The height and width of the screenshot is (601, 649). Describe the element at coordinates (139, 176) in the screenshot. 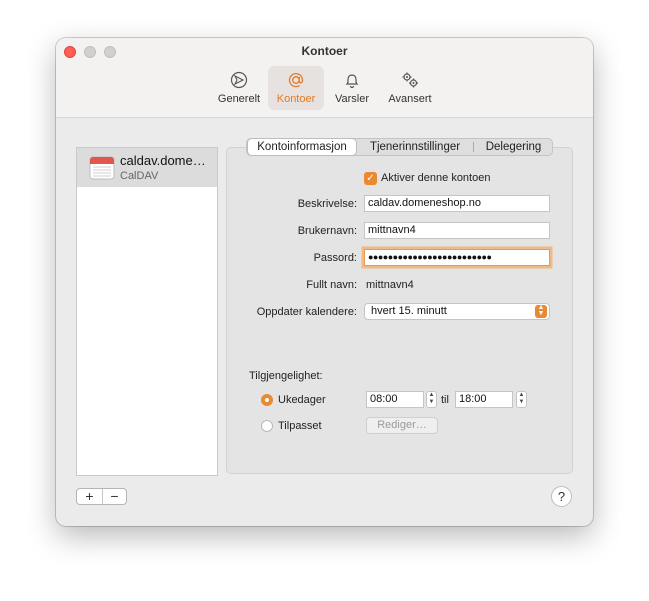

I see `account-type: CalDAV` at that location.